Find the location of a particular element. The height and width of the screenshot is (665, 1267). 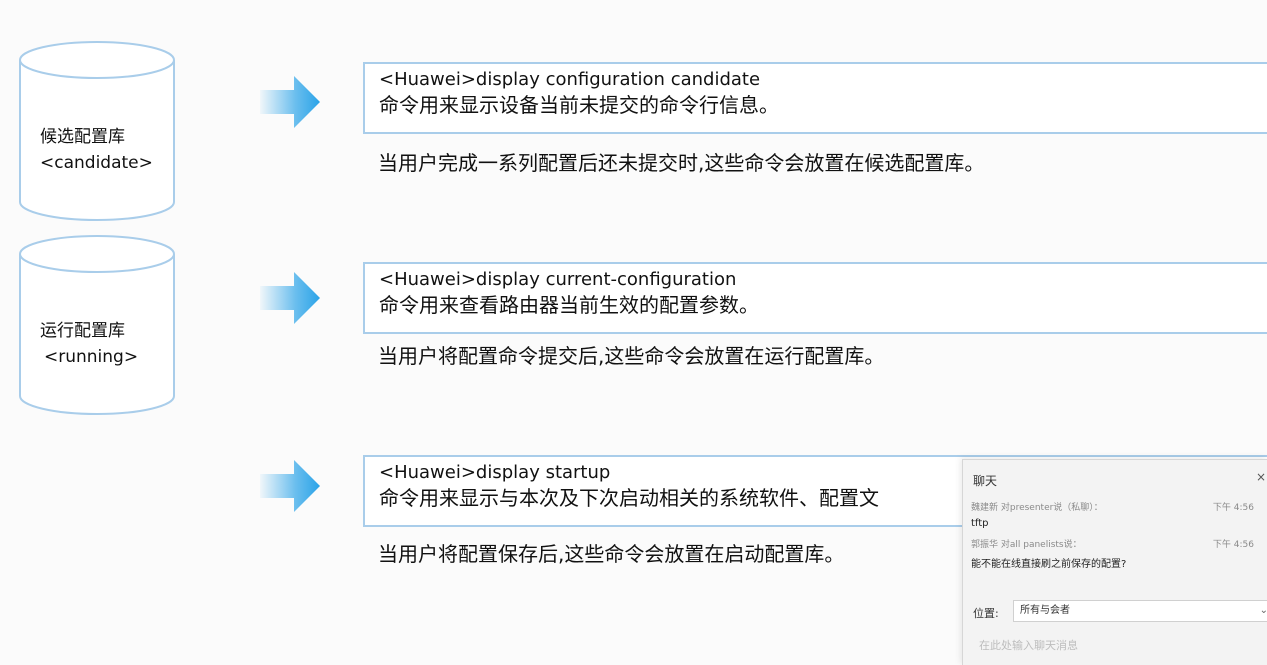

command-description: 命令用来查看路由器当前生效的配置参数。 is located at coordinates (569, 305).